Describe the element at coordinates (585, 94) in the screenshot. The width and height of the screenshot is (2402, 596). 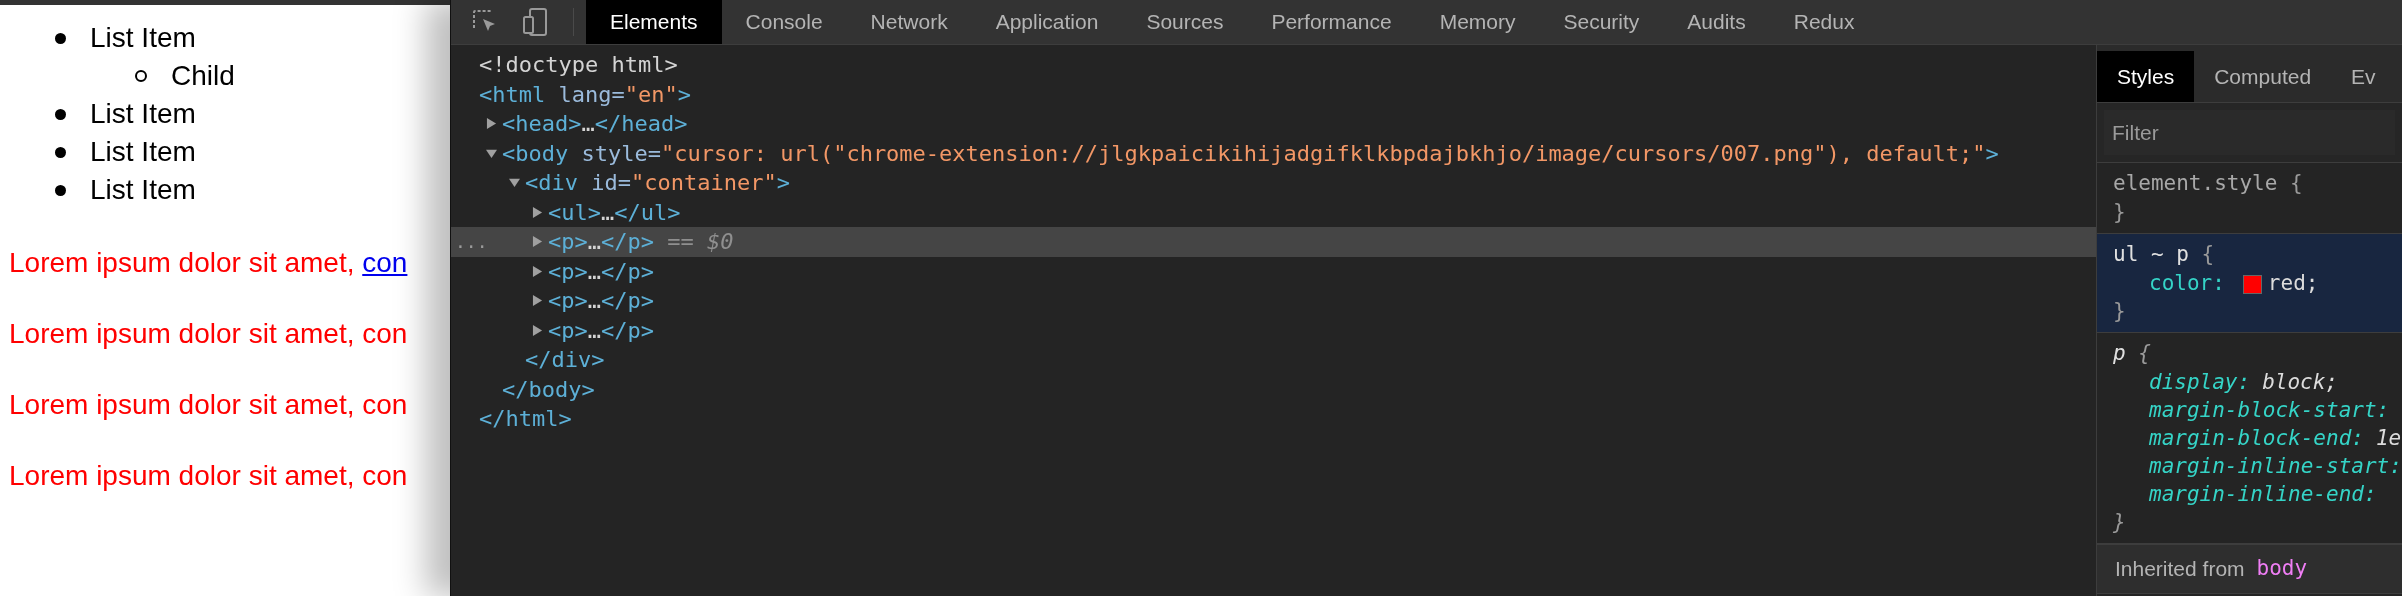
I see `code-line: <html lang="en">` at that location.